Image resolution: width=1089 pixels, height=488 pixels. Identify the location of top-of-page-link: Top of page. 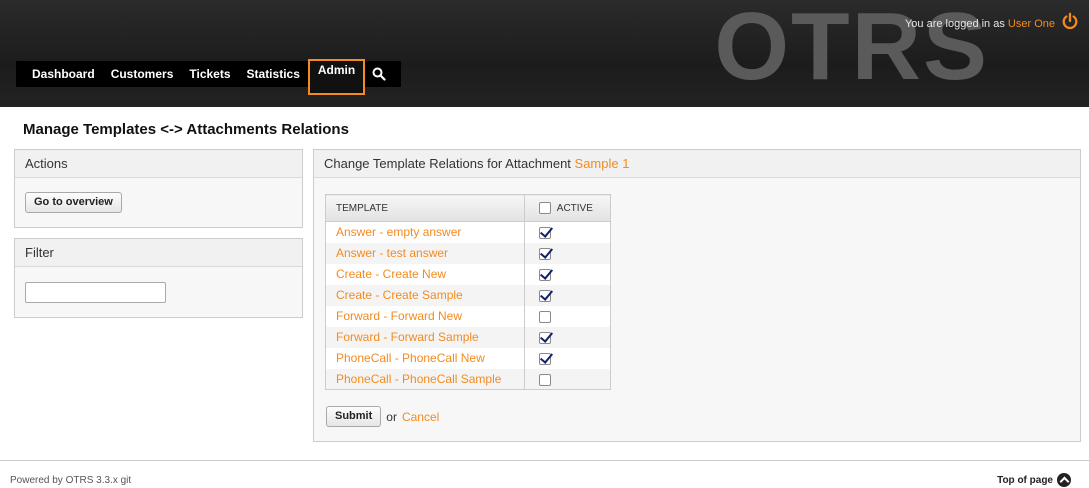
(1034, 480).